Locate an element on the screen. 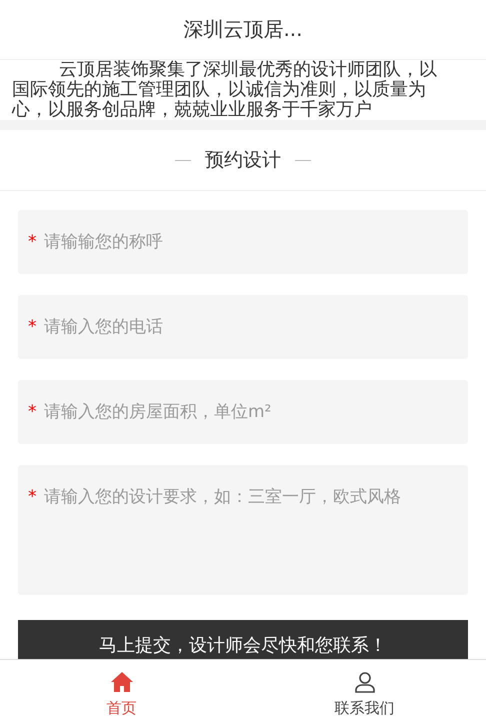  nav-tab: 首页 is located at coordinates (121, 694).